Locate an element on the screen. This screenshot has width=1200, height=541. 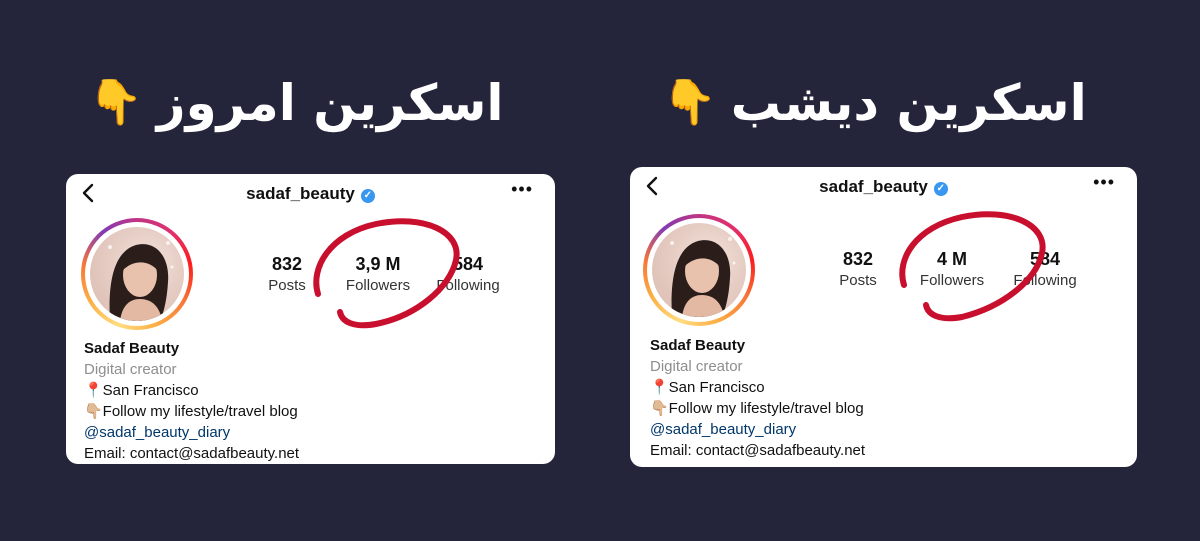
followers-count: 3,9 M is located at coordinates (378, 264).